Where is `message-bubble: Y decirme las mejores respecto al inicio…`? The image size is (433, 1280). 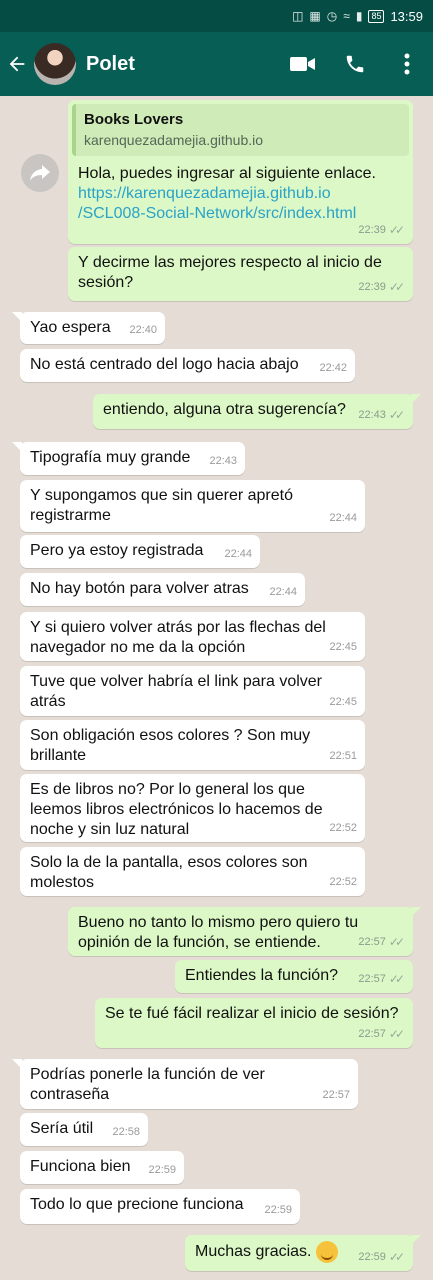
message-bubble: Y decirme las mejores respecto al inicio… is located at coordinates (240, 274).